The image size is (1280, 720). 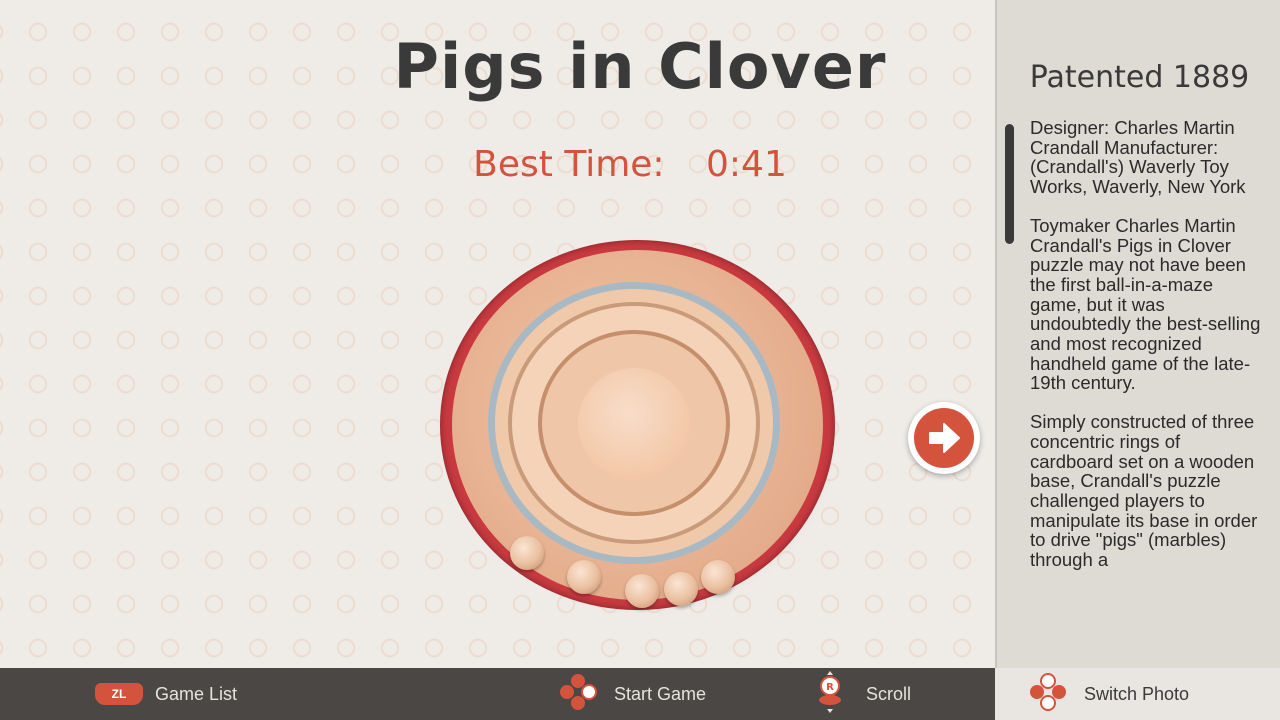 I want to click on best-time: Best Time: 0:41, so click(x=630, y=164).